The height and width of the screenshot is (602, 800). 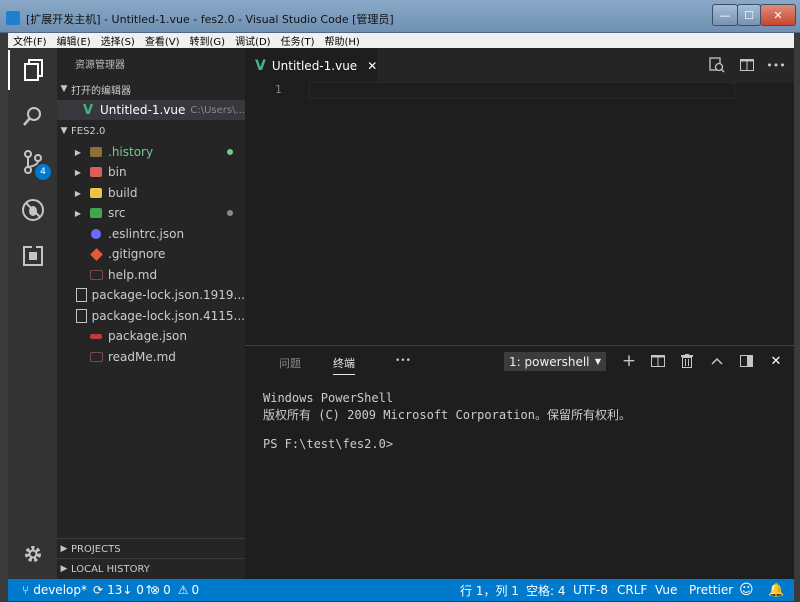 I want to click on tree-file-gitignore: .gitignore, so click(x=151, y=254).